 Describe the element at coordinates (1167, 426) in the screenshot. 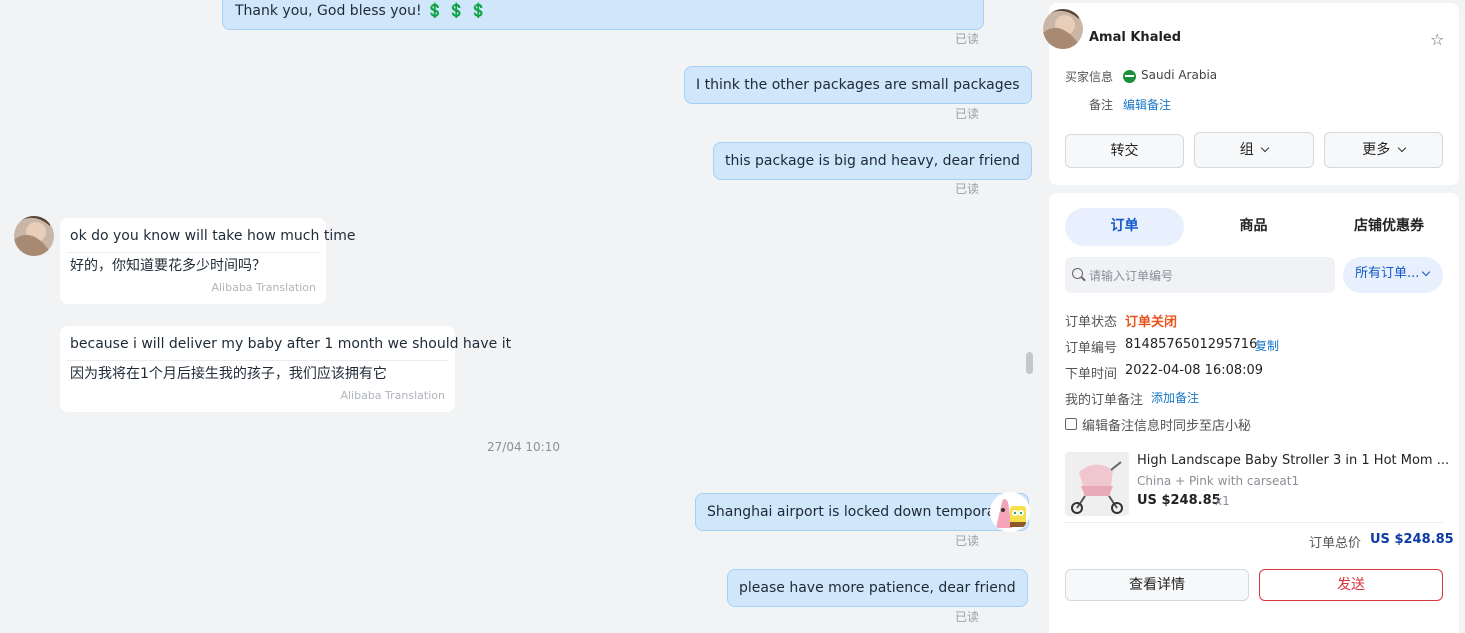

I see `sync-label: 编辑备注信息时同步至店小秘` at that location.